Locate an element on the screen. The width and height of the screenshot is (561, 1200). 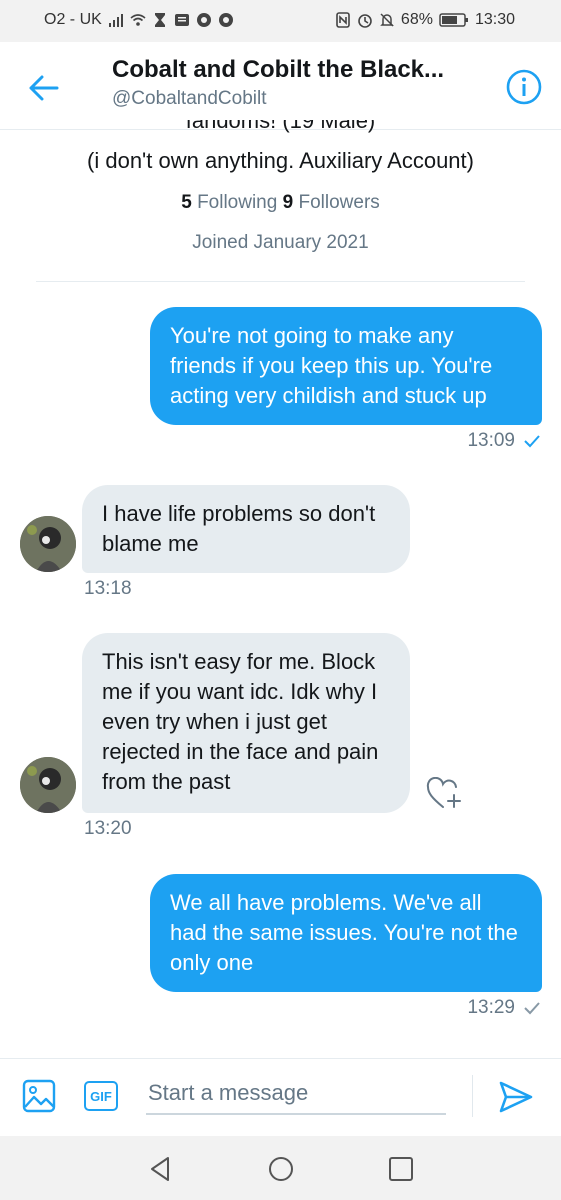
status-bar: O2 - UK 68% 13:30 is located at coordinates (280, 21).